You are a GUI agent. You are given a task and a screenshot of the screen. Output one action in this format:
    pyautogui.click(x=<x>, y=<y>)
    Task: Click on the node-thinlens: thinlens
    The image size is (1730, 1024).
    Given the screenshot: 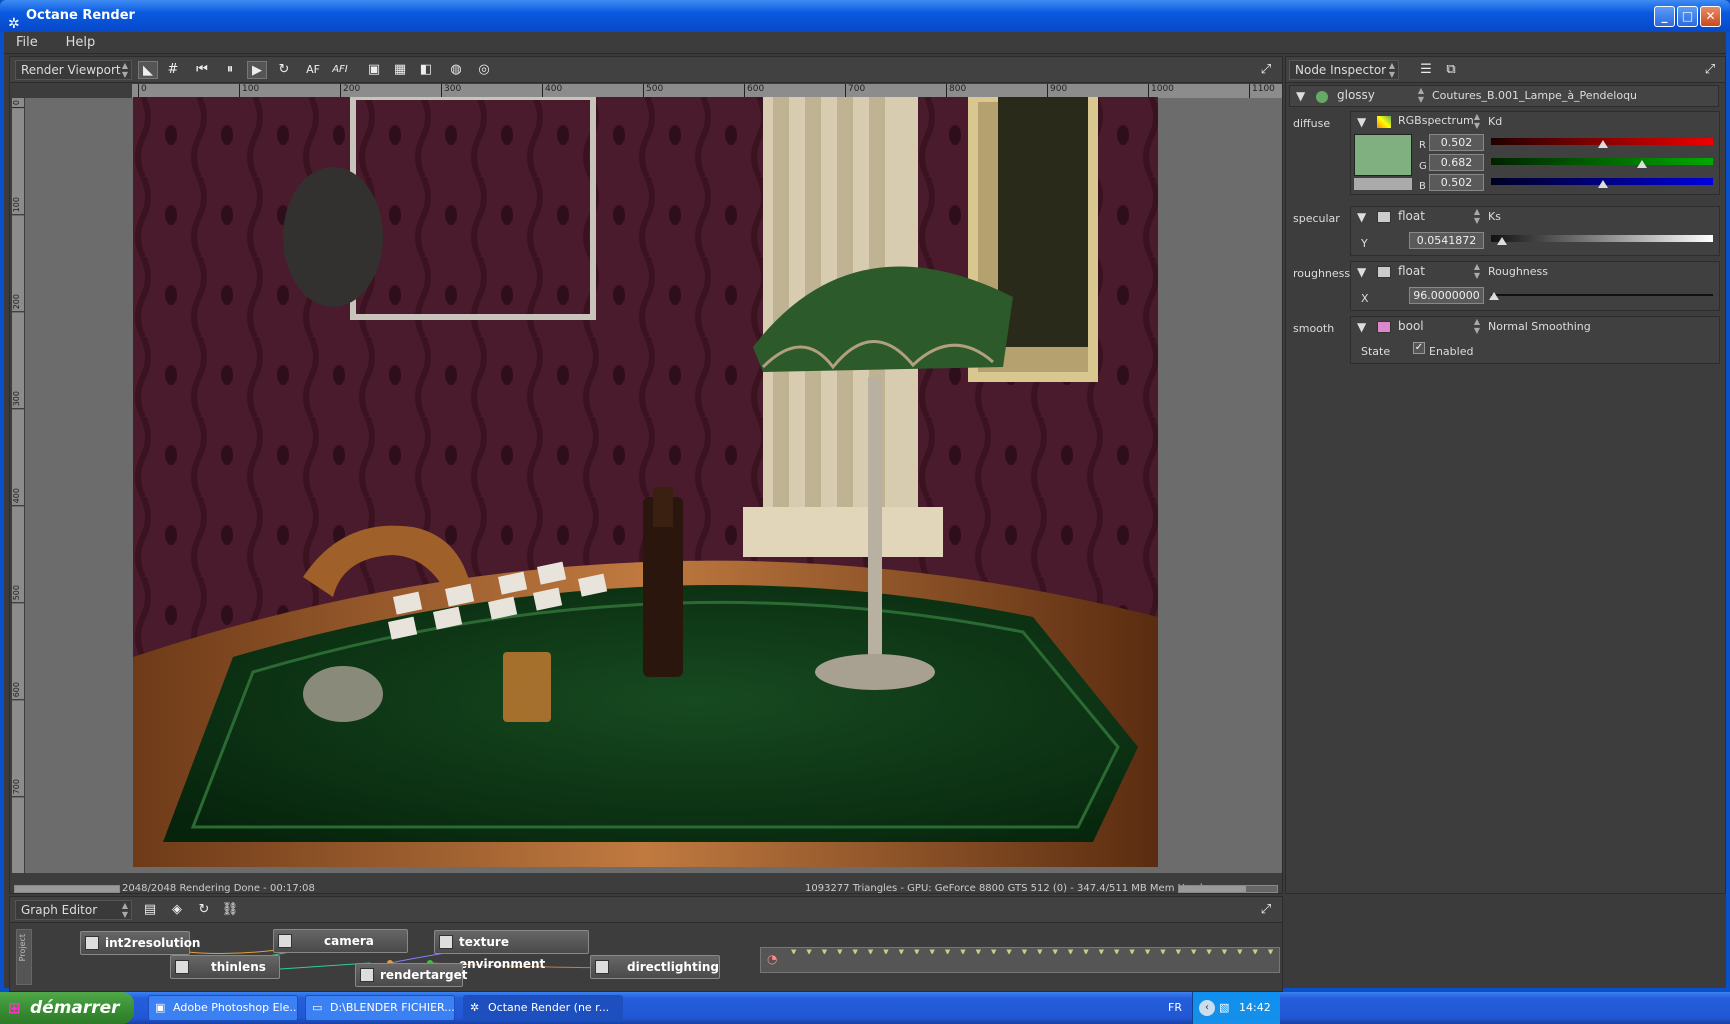 What is the action you would take?
    pyautogui.click(x=225, y=967)
    